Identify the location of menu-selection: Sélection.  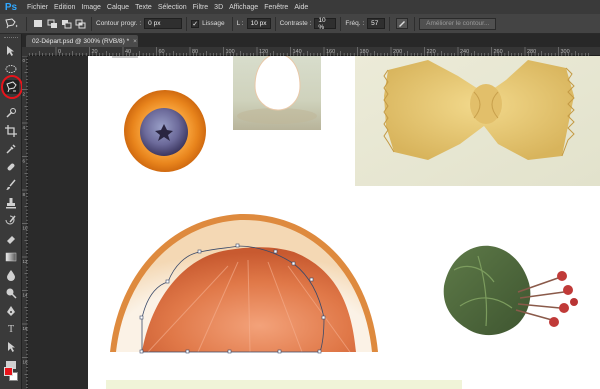
(172, 7).